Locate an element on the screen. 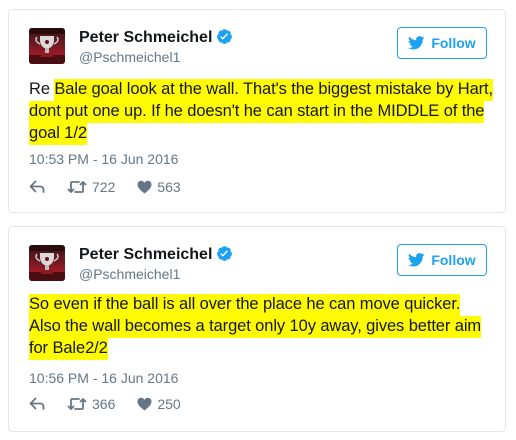 Image resolution: width=516 pixels, height=440 pixels. like-count: 563 is located at coordinates (169, 187).